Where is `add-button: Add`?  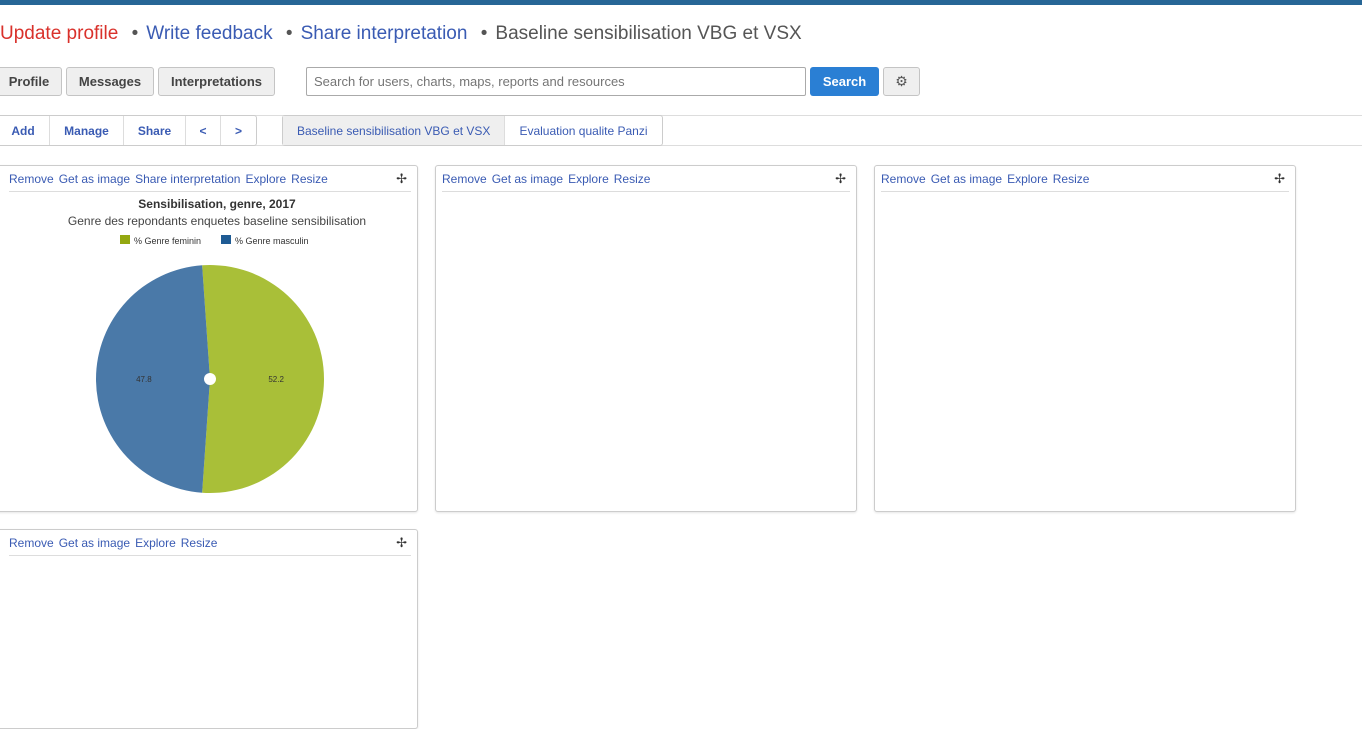 add-button: Add is located at coordinates (25, 130).